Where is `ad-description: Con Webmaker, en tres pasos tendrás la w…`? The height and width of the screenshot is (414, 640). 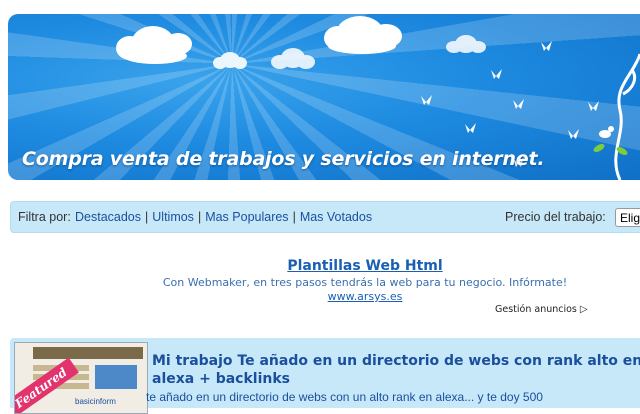 ad-description: Con Webmaker, en tres pasos tendrás la w… is located at coordinates (365, 282).